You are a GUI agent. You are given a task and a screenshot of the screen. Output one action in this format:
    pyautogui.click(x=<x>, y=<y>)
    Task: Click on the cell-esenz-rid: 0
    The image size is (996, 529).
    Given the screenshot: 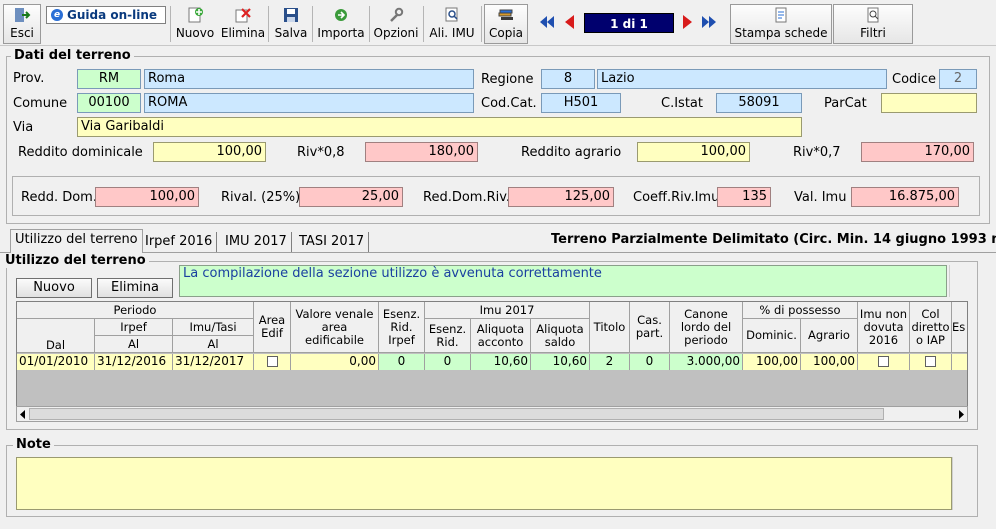 What is the action you would take?
    pyautogui.click(x=448, y=362)
    